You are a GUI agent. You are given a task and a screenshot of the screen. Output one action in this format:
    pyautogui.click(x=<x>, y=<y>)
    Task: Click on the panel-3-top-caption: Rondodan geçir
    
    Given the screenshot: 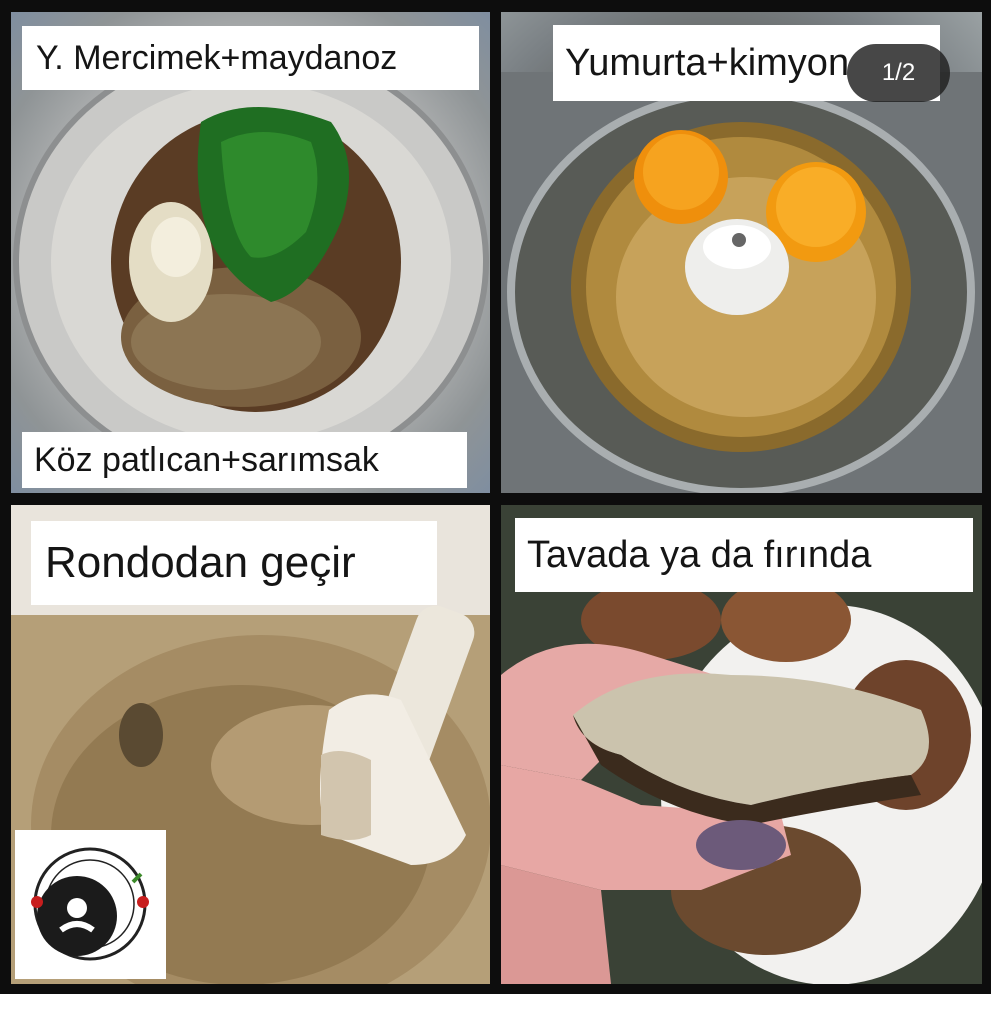 What is the action you would take?
    pyautogui.click(x=234, y=563)
    